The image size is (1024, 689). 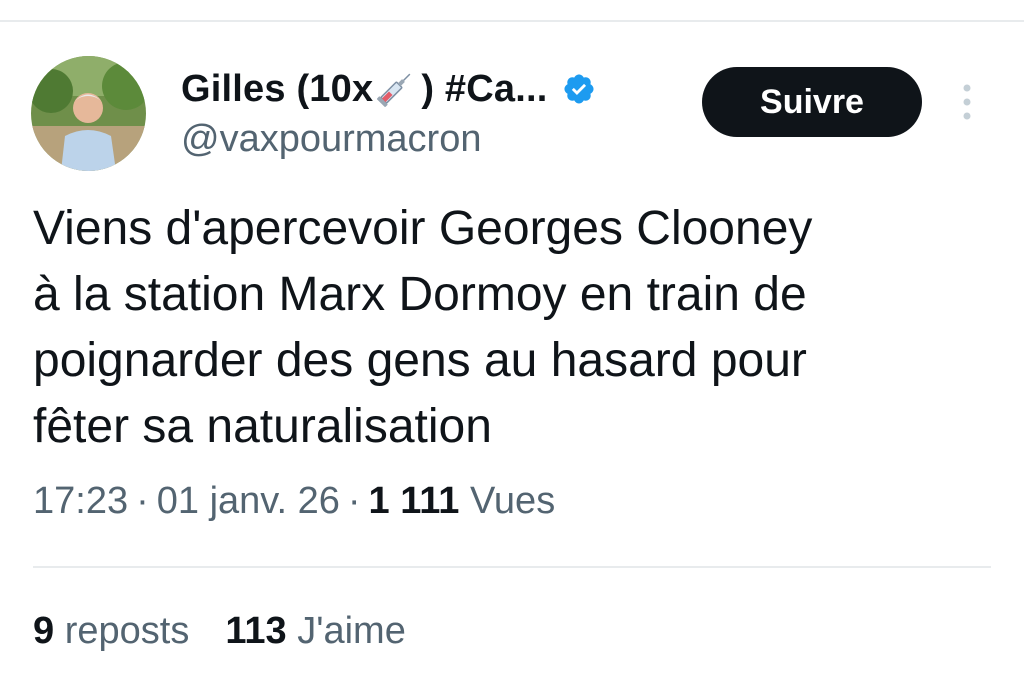 I want to click on more-vertical-icon, so click(x=967, y=102).